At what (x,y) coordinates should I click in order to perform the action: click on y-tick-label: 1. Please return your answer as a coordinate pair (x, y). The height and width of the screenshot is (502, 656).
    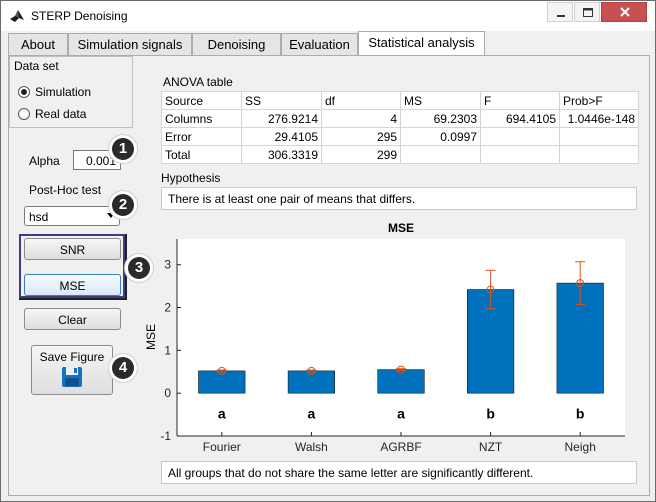
    Looking at the image, I should click on (167, 350).